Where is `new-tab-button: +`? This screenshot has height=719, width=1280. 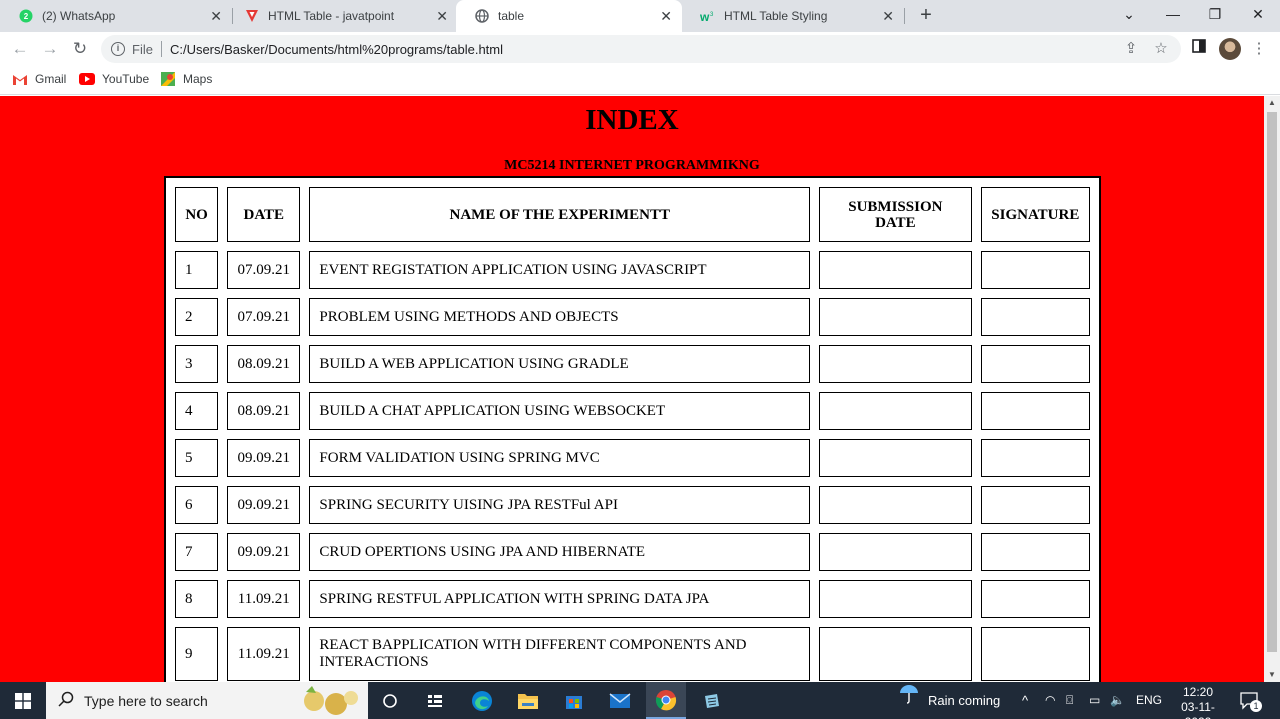 new-tab-button: + is located at coordinates (926, 16).